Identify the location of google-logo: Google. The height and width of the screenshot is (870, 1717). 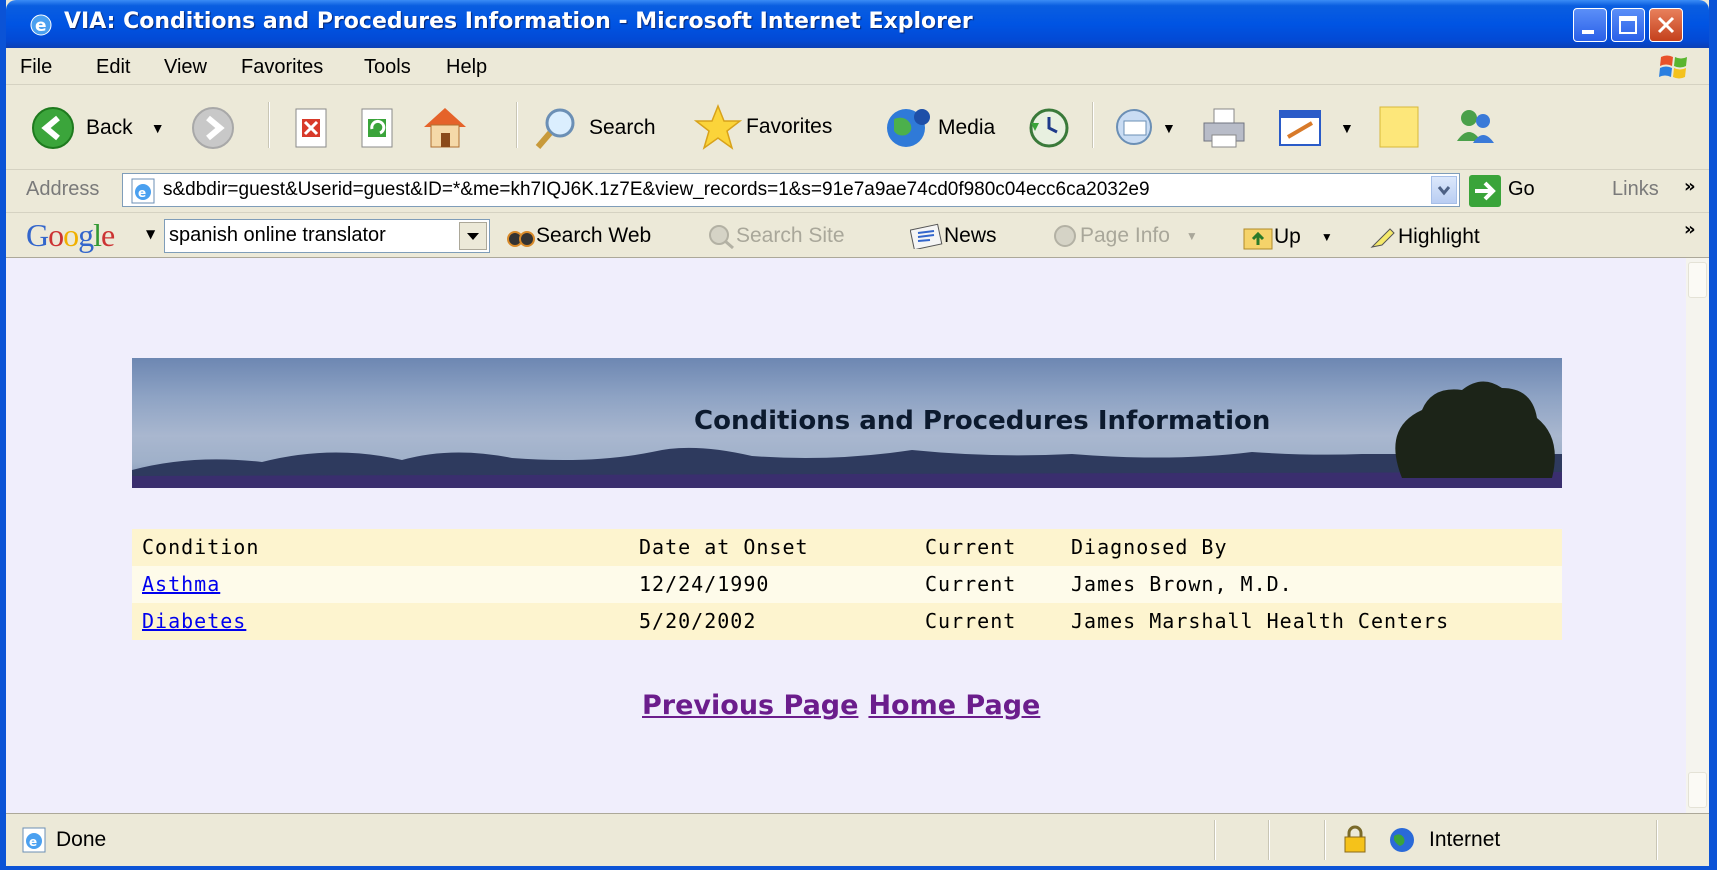
(70, 235).